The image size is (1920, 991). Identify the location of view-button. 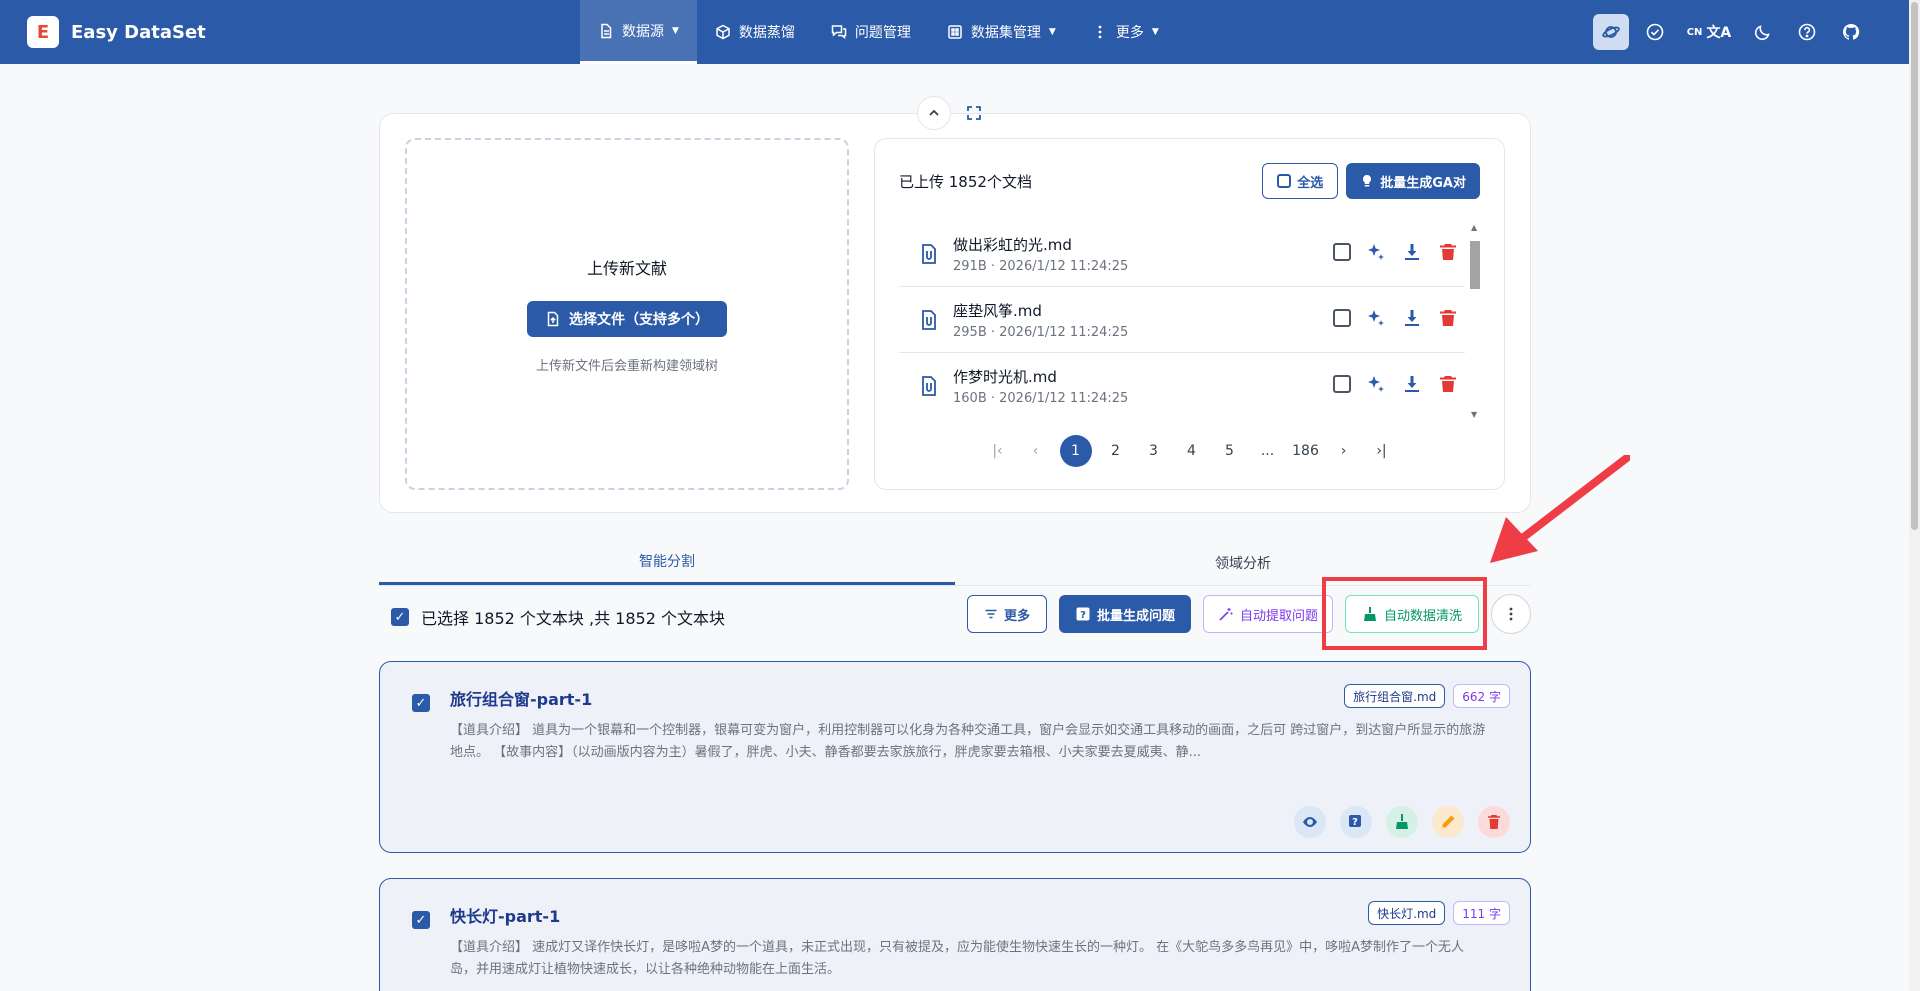
(1310, 822).